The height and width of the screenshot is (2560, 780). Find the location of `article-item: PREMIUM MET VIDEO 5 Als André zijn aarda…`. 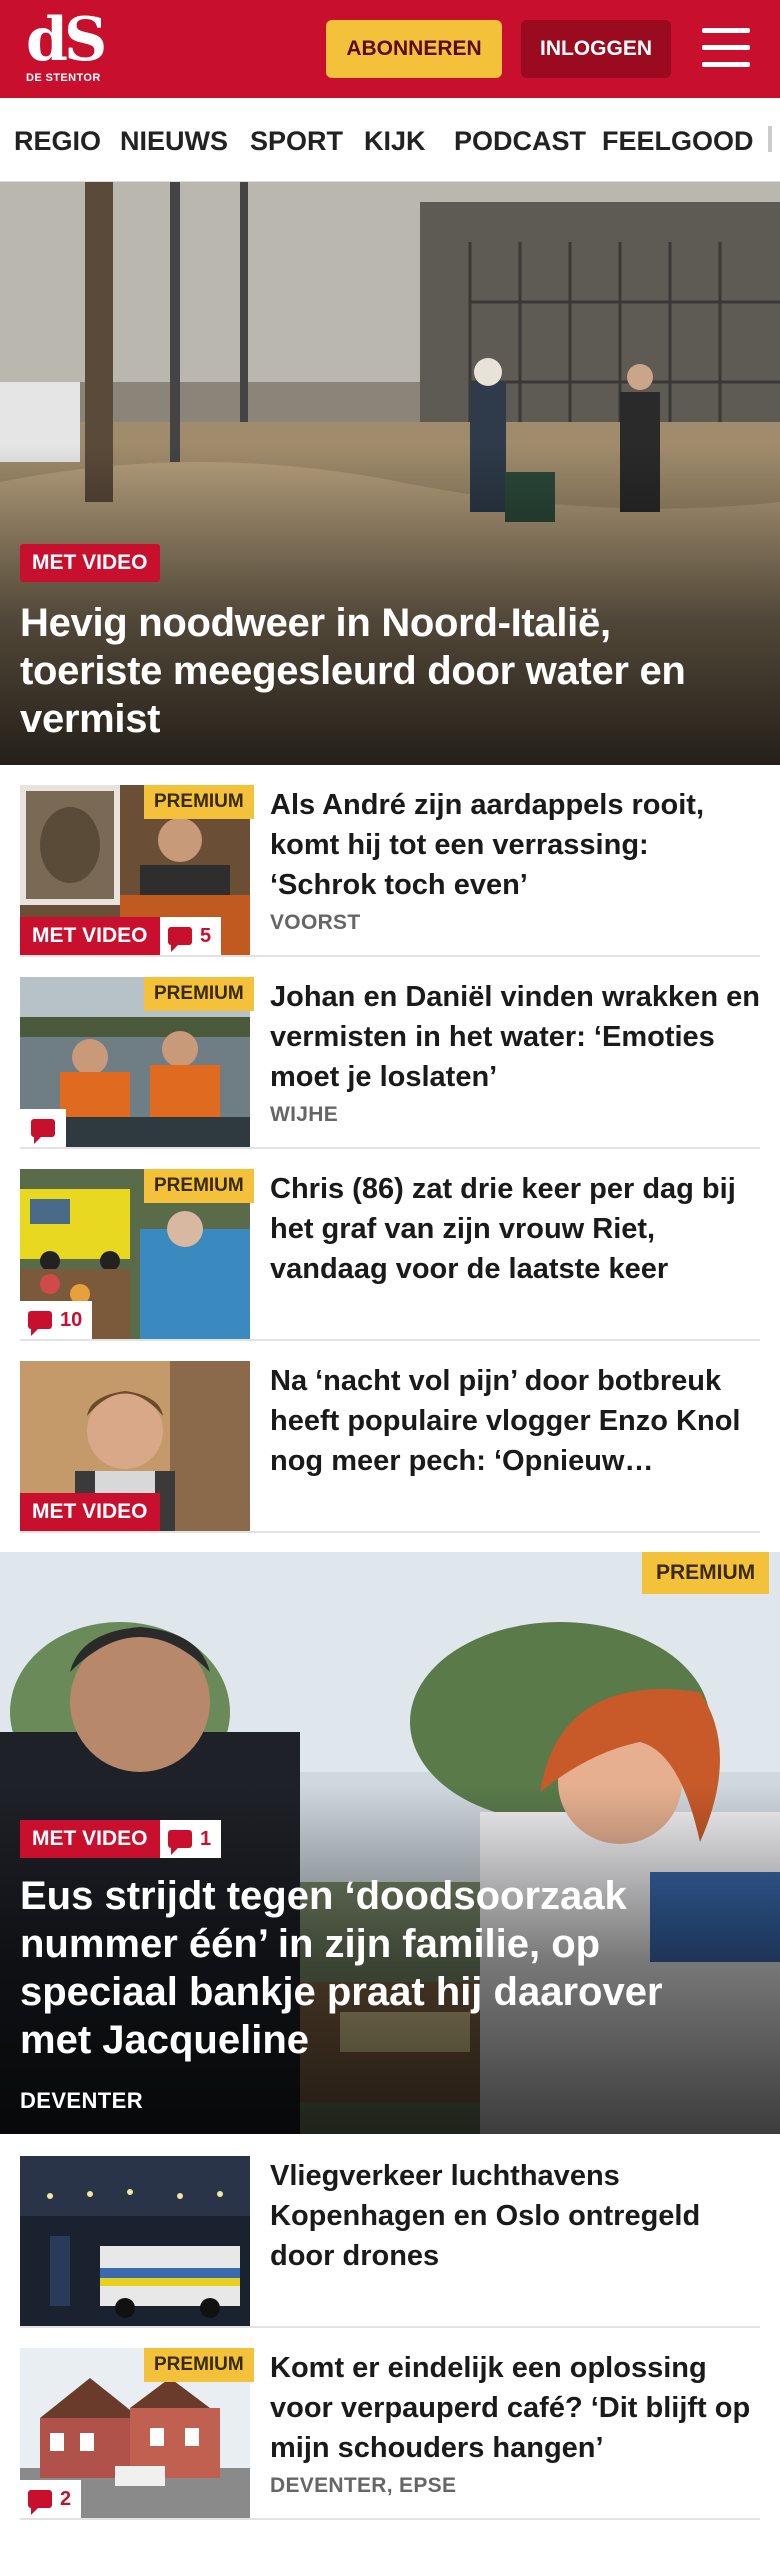

article-item: PREMIUM MET VIDEO 5 Als André zijn aarda… is located at coordinates (390, 861).